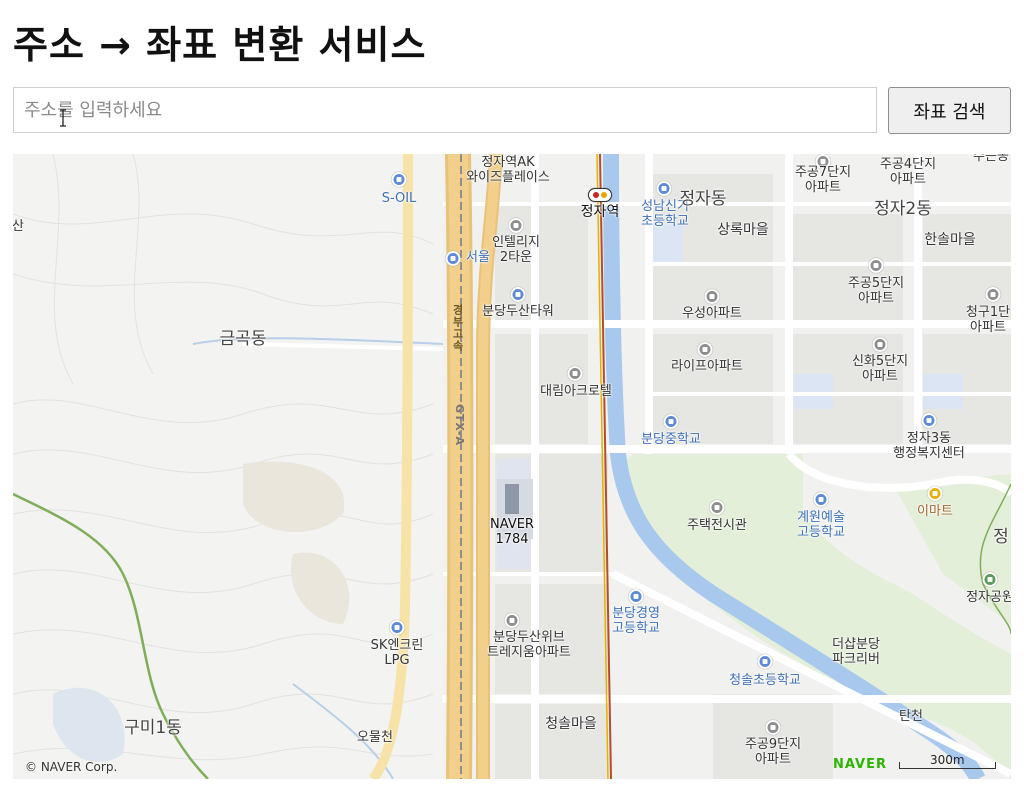 Image resolution: width=1024 pixels, height=790 pixels. I want to click on label-jeongja-2dong: 정자2동, so click(903, 209).